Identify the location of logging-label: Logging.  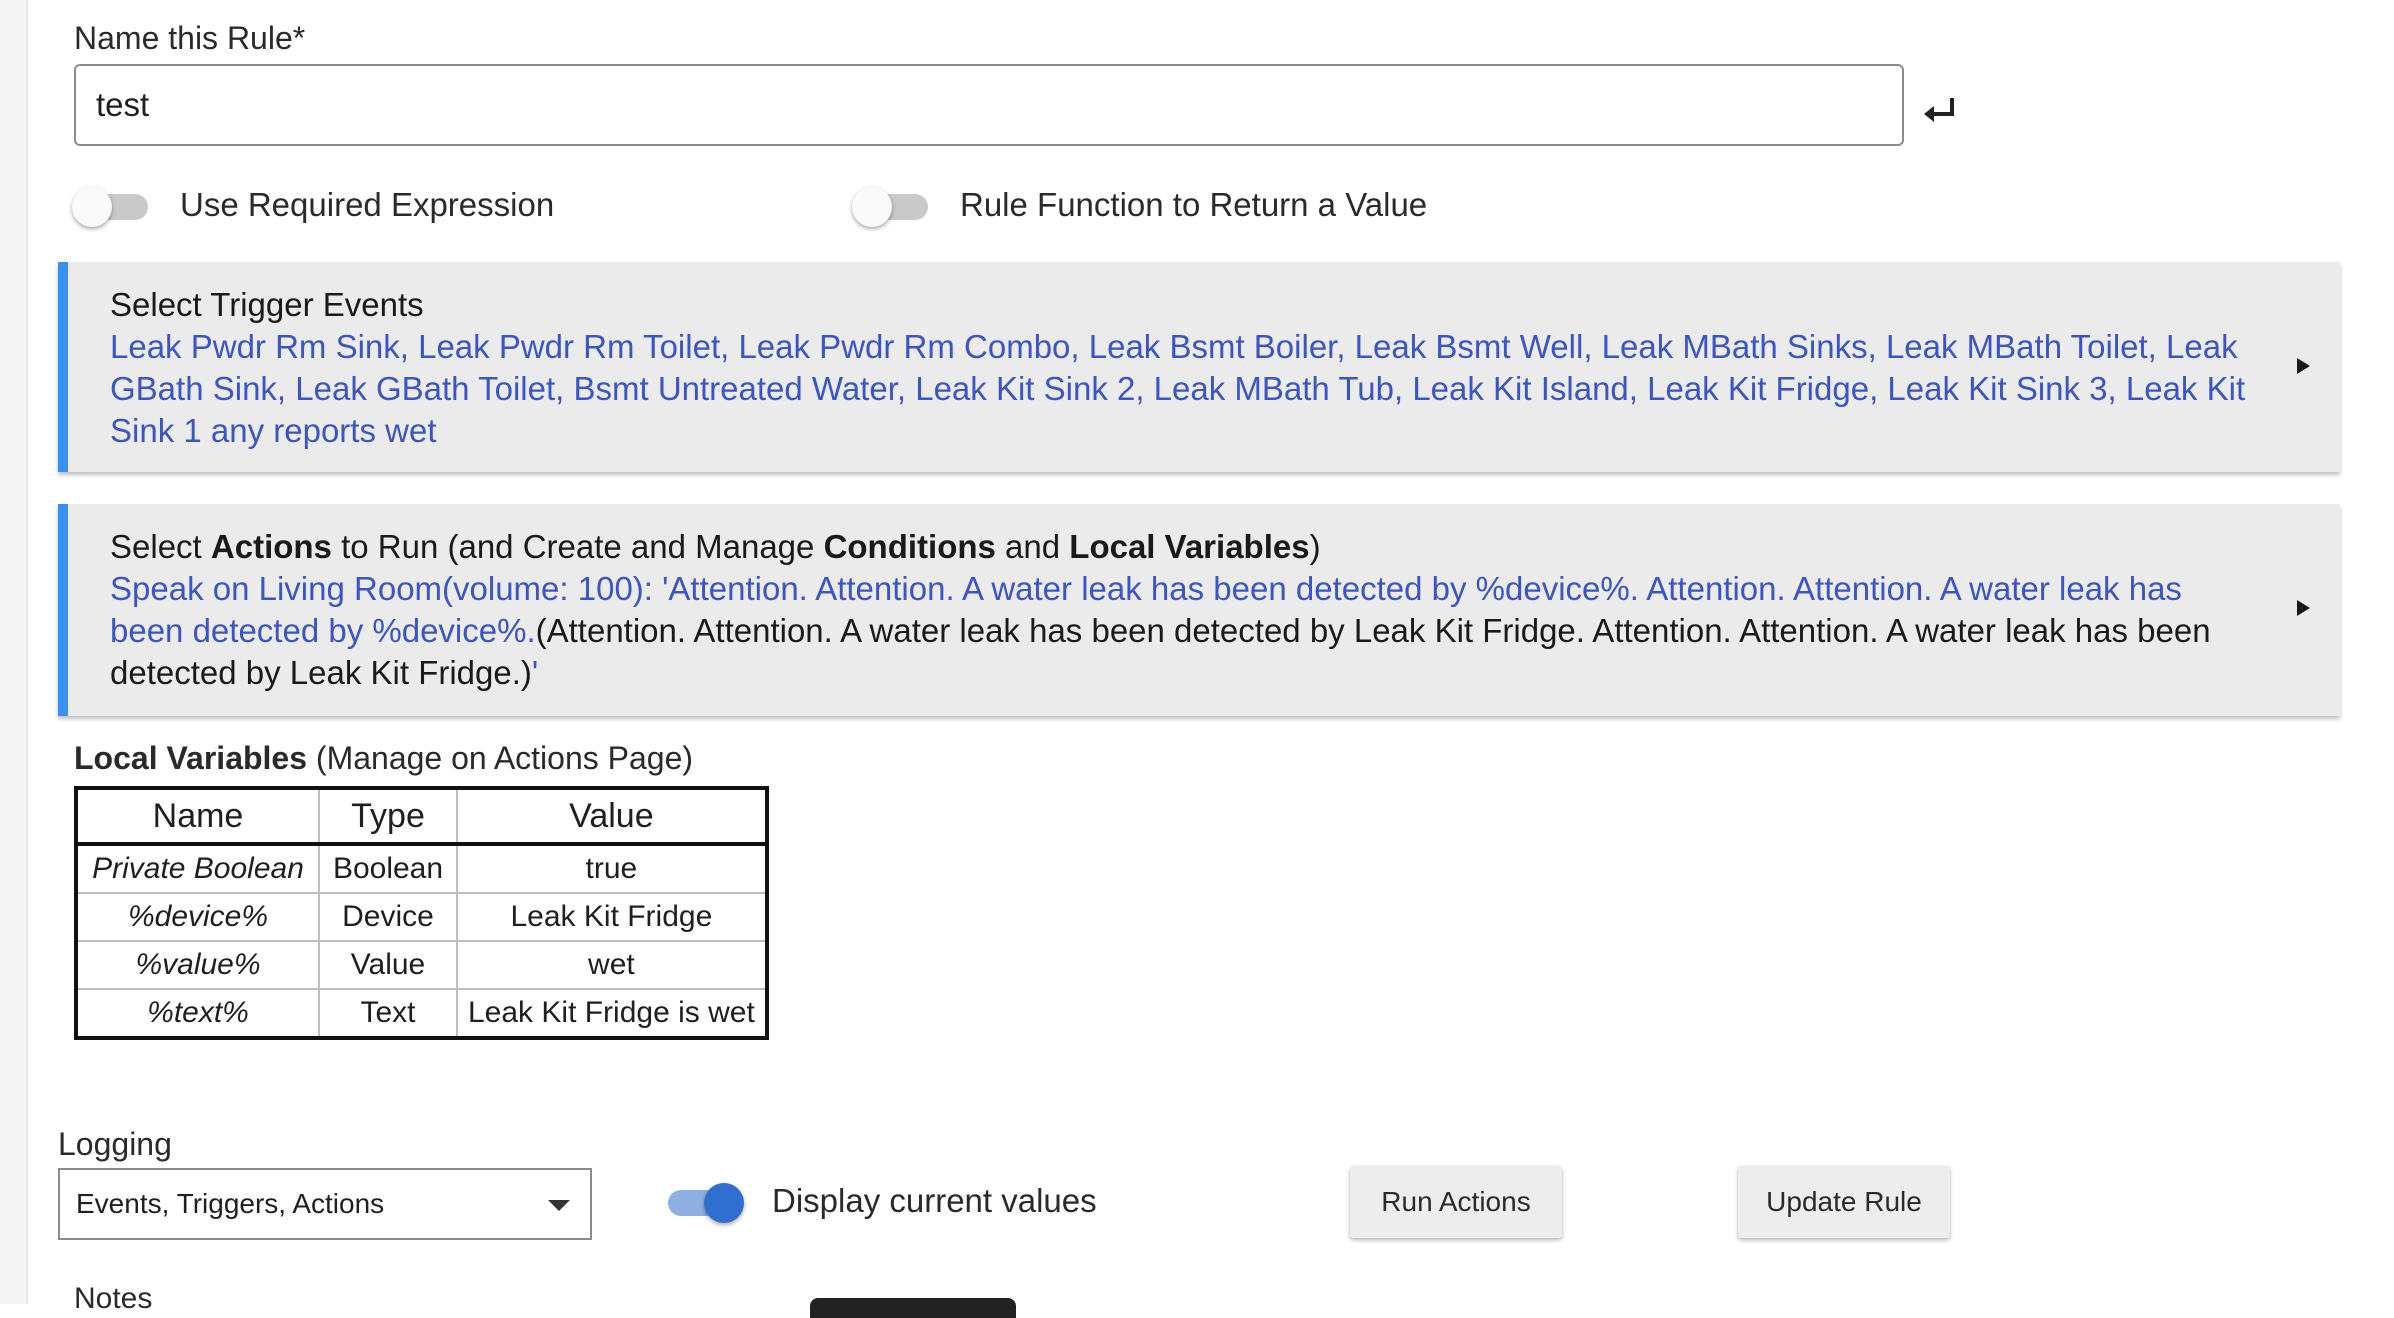
(115, 1144).